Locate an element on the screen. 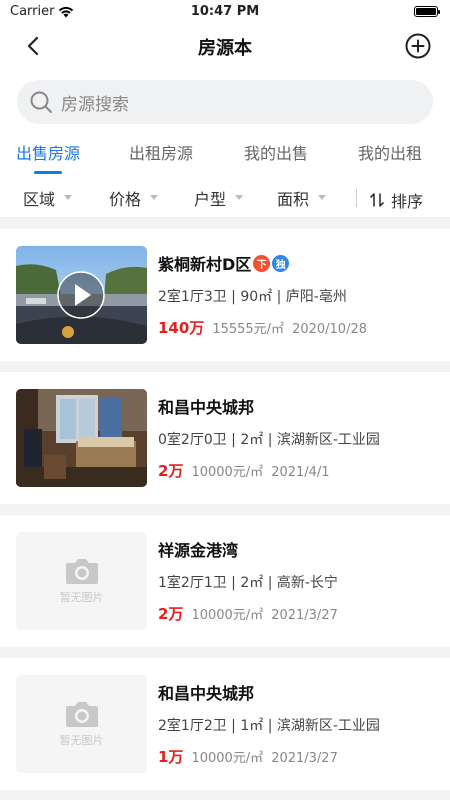 The width and height of the screenshot is (450, 800). sort-icon is located at coordinates (377, 200).